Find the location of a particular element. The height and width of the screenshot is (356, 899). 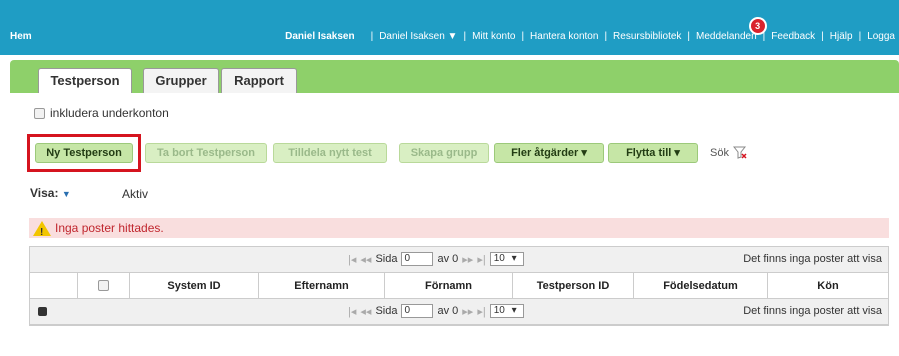

column-fodelsedatum: Födelsedatum is located at coordinates (701, 285).